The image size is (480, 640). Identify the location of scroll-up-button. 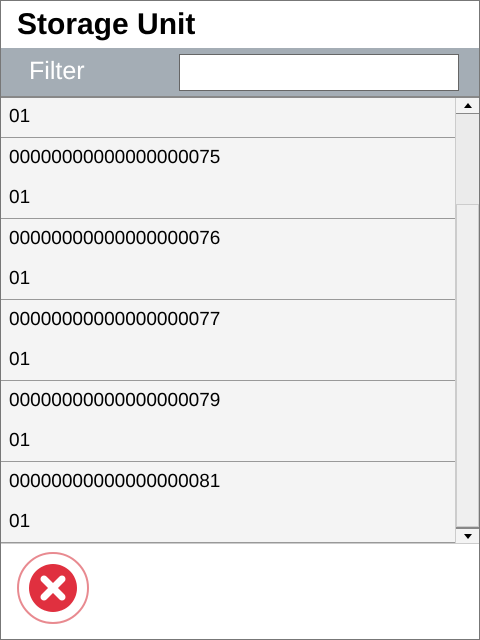
(467, 106).